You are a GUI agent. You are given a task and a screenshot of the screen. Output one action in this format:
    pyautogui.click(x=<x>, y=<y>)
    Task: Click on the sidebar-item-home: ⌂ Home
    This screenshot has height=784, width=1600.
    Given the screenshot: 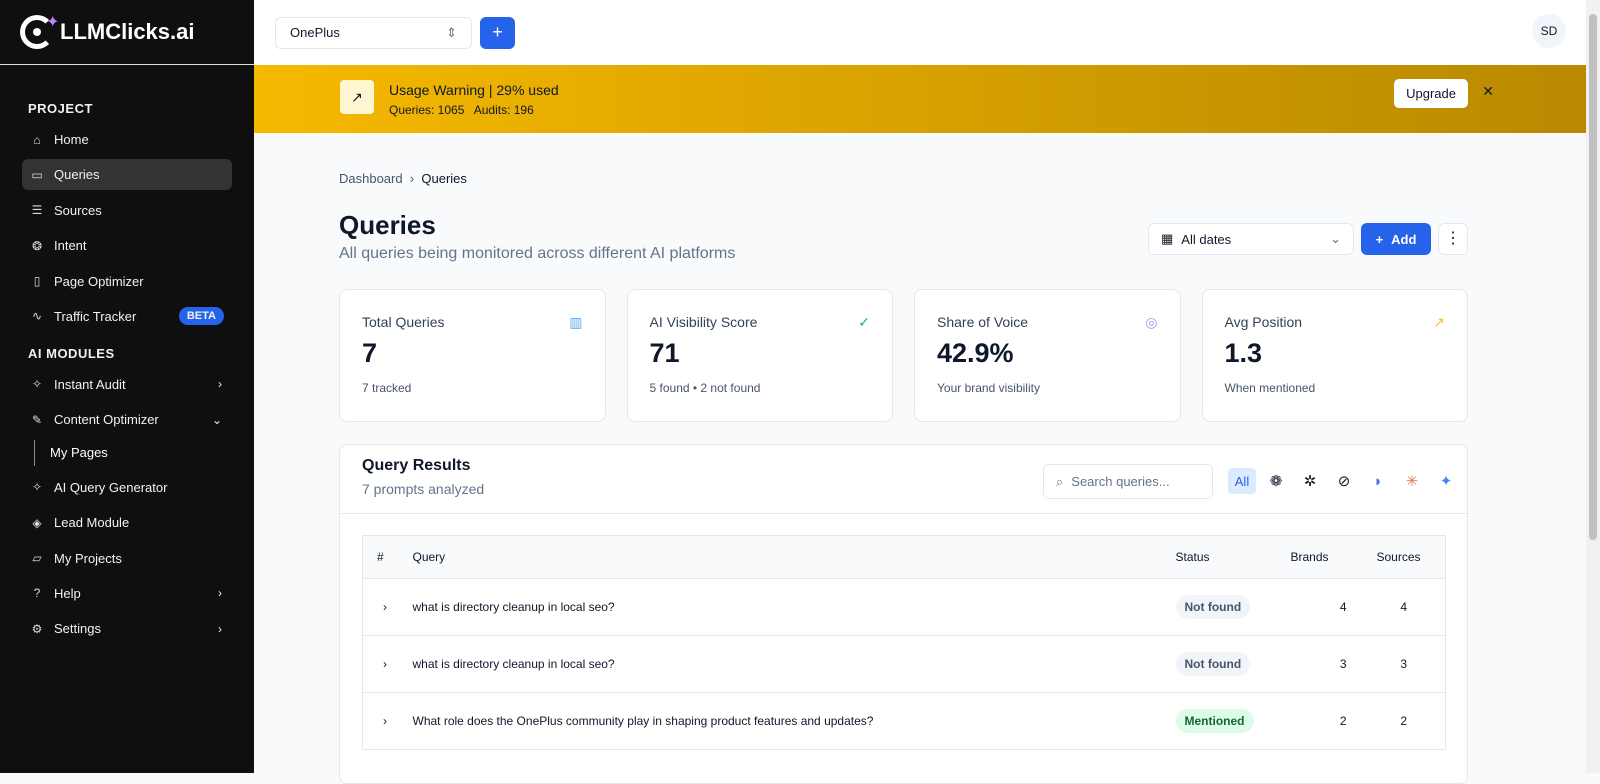 What is the action you would take?
    pyautogui.click(x=127, y=139)
    